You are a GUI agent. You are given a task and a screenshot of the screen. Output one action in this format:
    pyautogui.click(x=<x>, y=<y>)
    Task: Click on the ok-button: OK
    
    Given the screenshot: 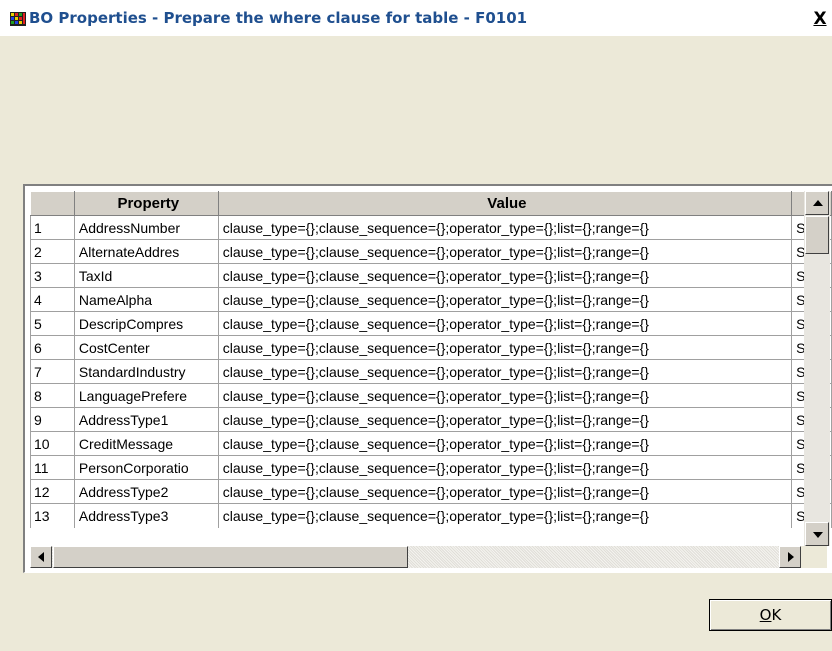 What is the action you would take?
    pyautogui.click(x=770, y=615)
    